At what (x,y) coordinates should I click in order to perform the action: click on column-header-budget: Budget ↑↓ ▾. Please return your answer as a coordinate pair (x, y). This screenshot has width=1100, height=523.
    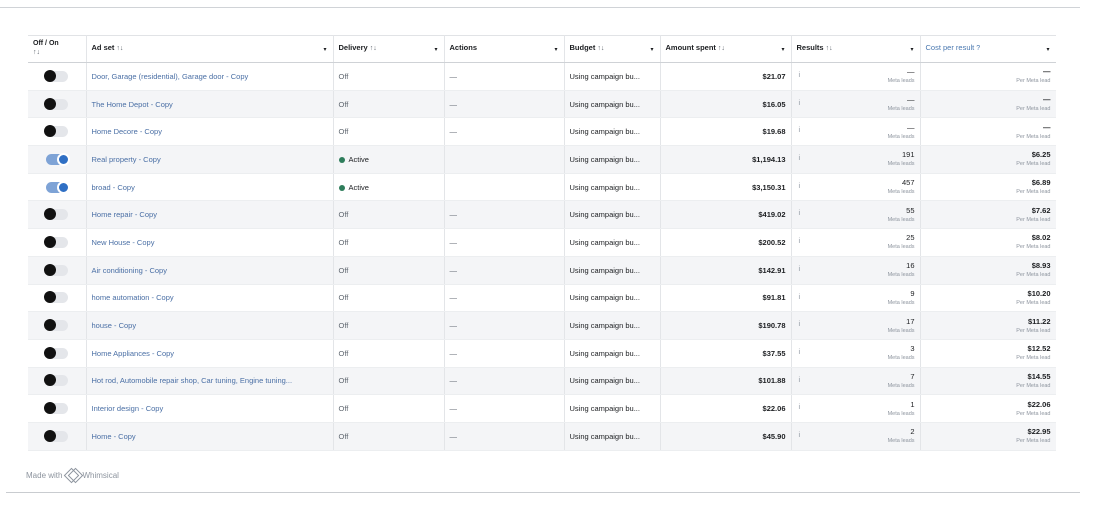
    Looking at the image, I should click on (612, 49).